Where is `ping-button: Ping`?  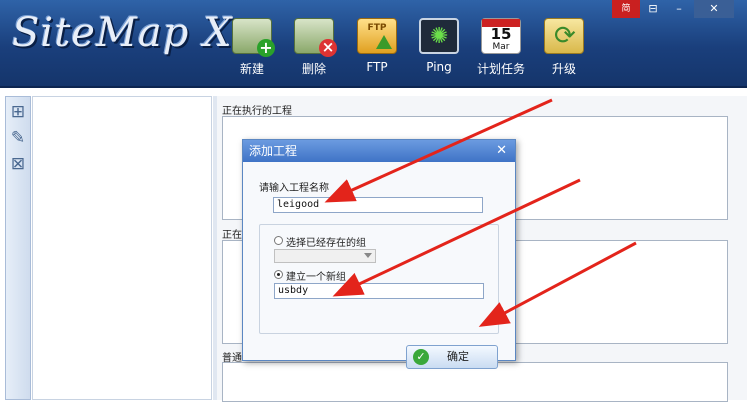 ping-button: Ping is located at coordinates (439, 48).